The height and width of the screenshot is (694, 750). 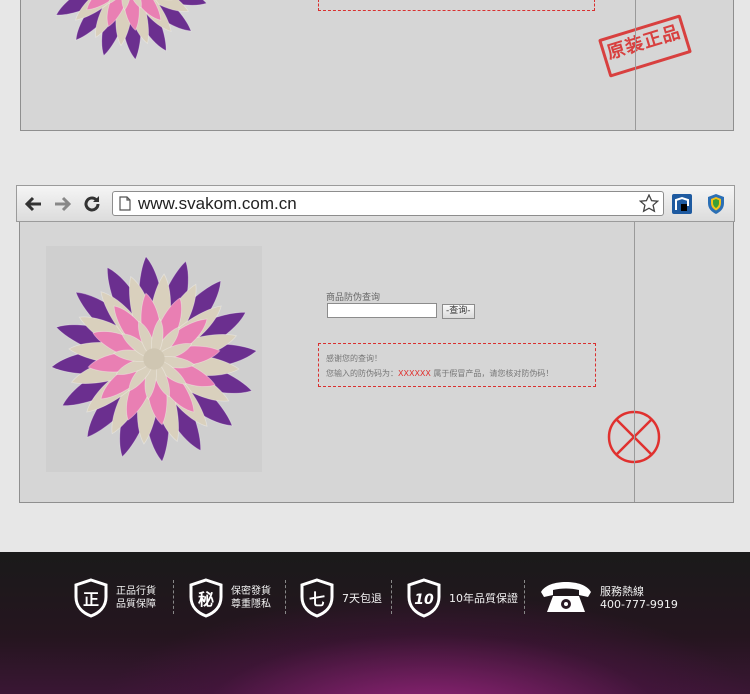 I want to click on page-icon, so click(x=125, y=203).